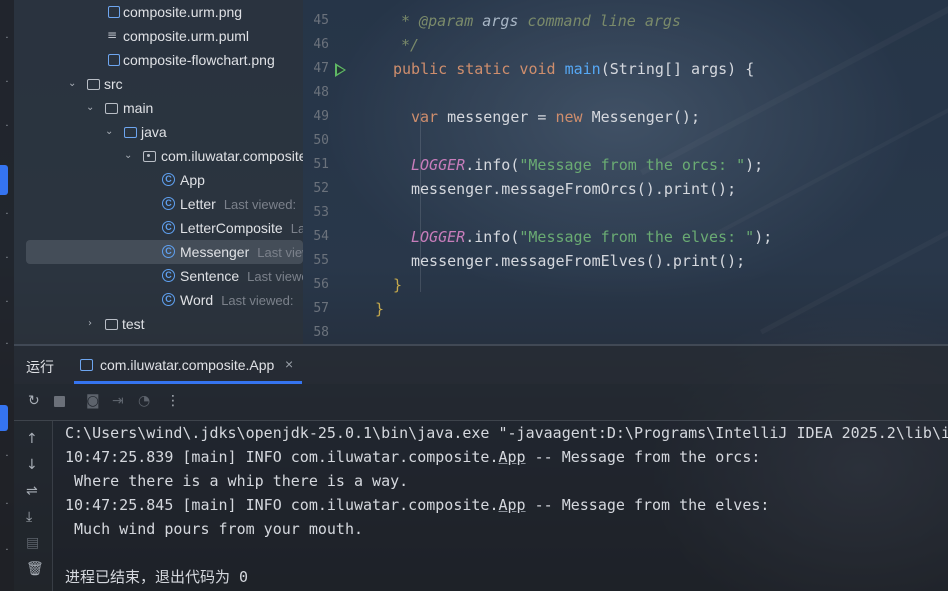 The image size is (948, 591). What do you see at coordinates (35, 569) in the screenshot?
I see `trash-icon: 🗑` at bounding box center [35, 569].